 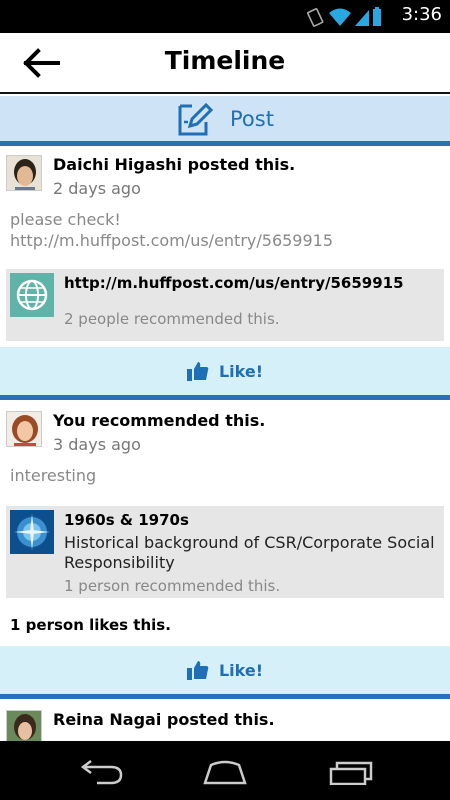 What do you see at coordinates (225, 616) in the screenshot?
I see `likes-count: 1 person likes this.` at bounding box center [225, 616].